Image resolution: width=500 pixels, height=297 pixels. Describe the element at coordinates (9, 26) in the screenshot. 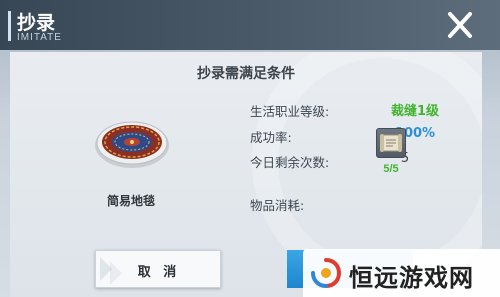

I see `header-accent-bar` at that location.